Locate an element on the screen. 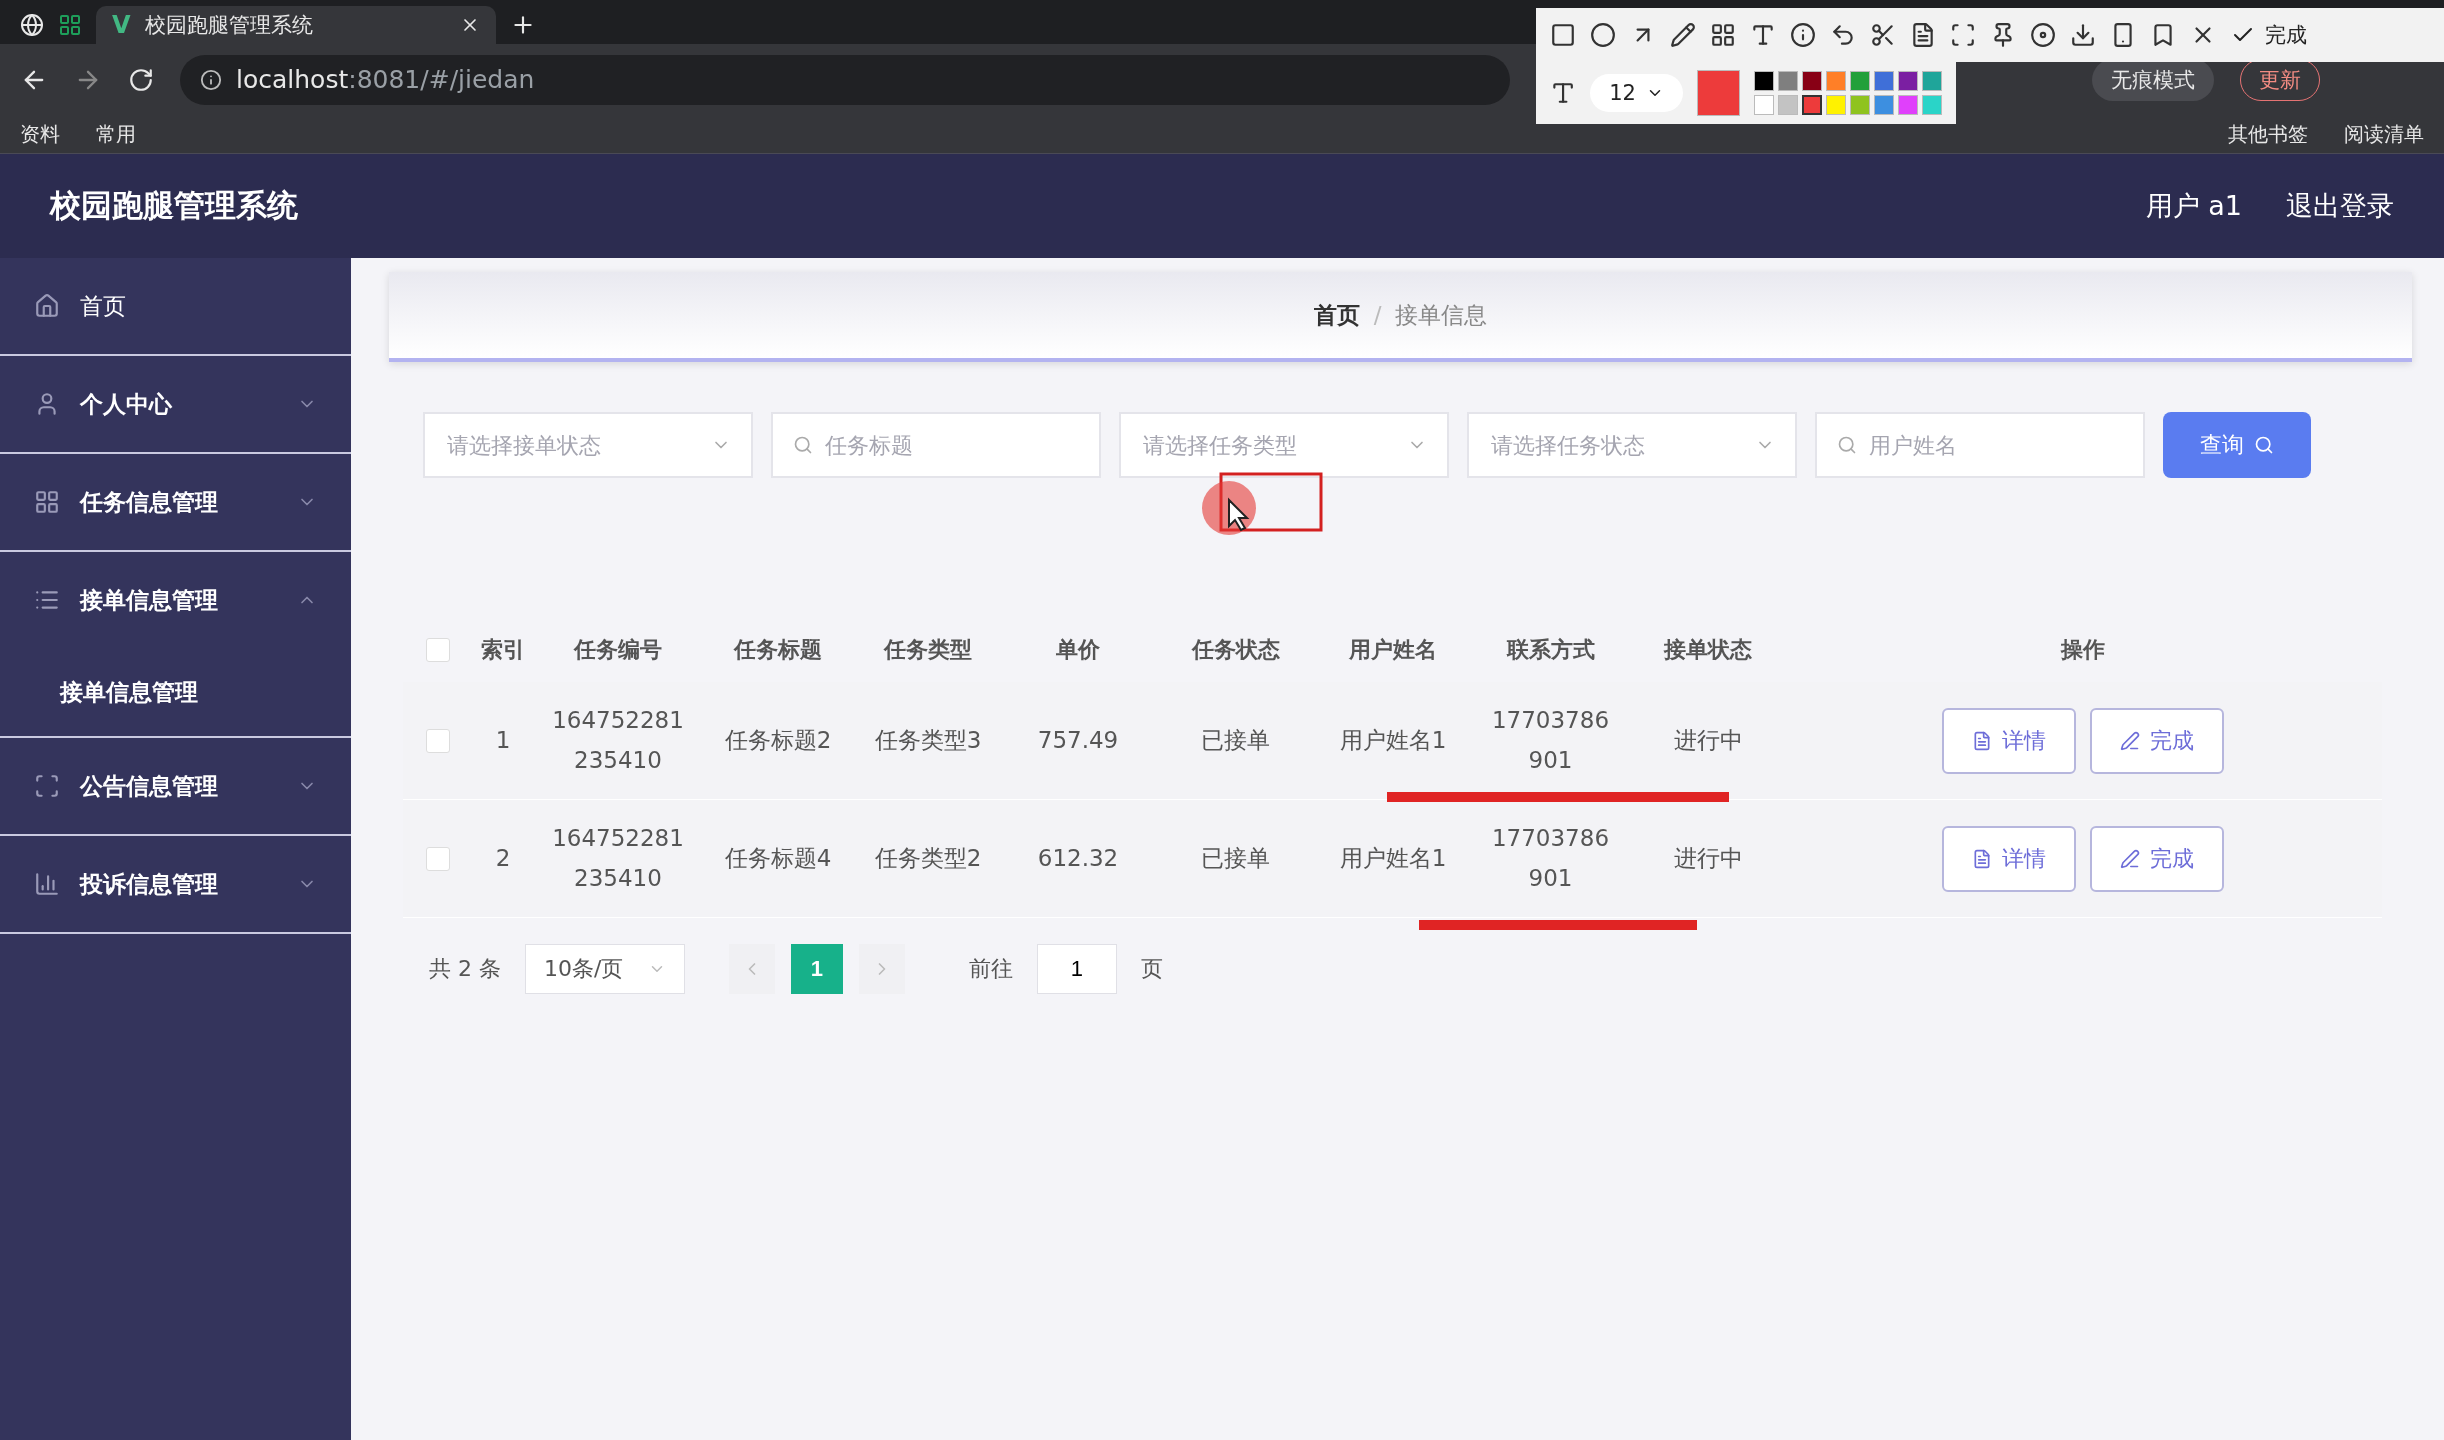 This screenshot has height=1440, width=2444. select-field: 请选择任务类型 is located at coordinates (1284, 445).